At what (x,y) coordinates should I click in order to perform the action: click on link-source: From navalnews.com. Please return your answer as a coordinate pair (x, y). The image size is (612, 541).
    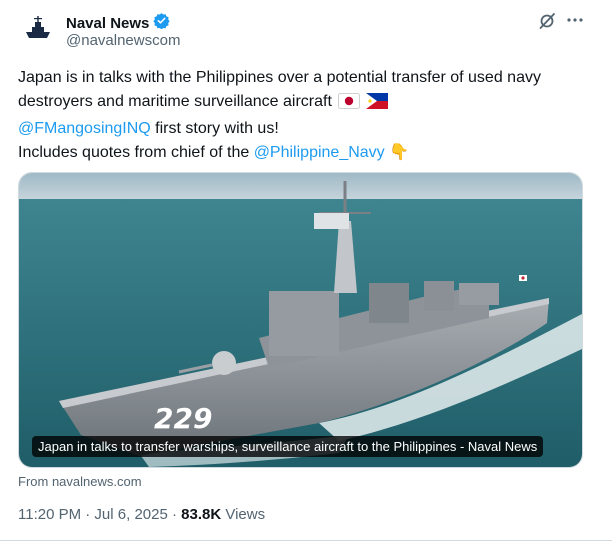
    Looking at the image, I should click on (80, 481).